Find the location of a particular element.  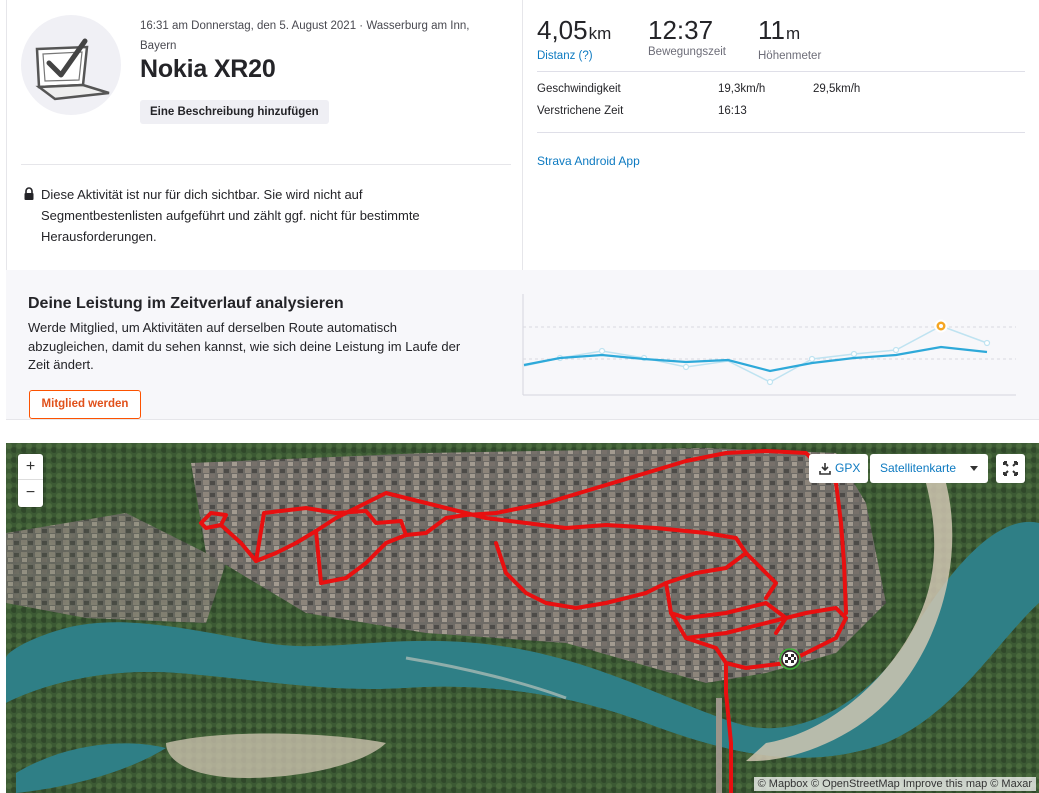

zoom-controls: + − is located at coordinates (30, 480).